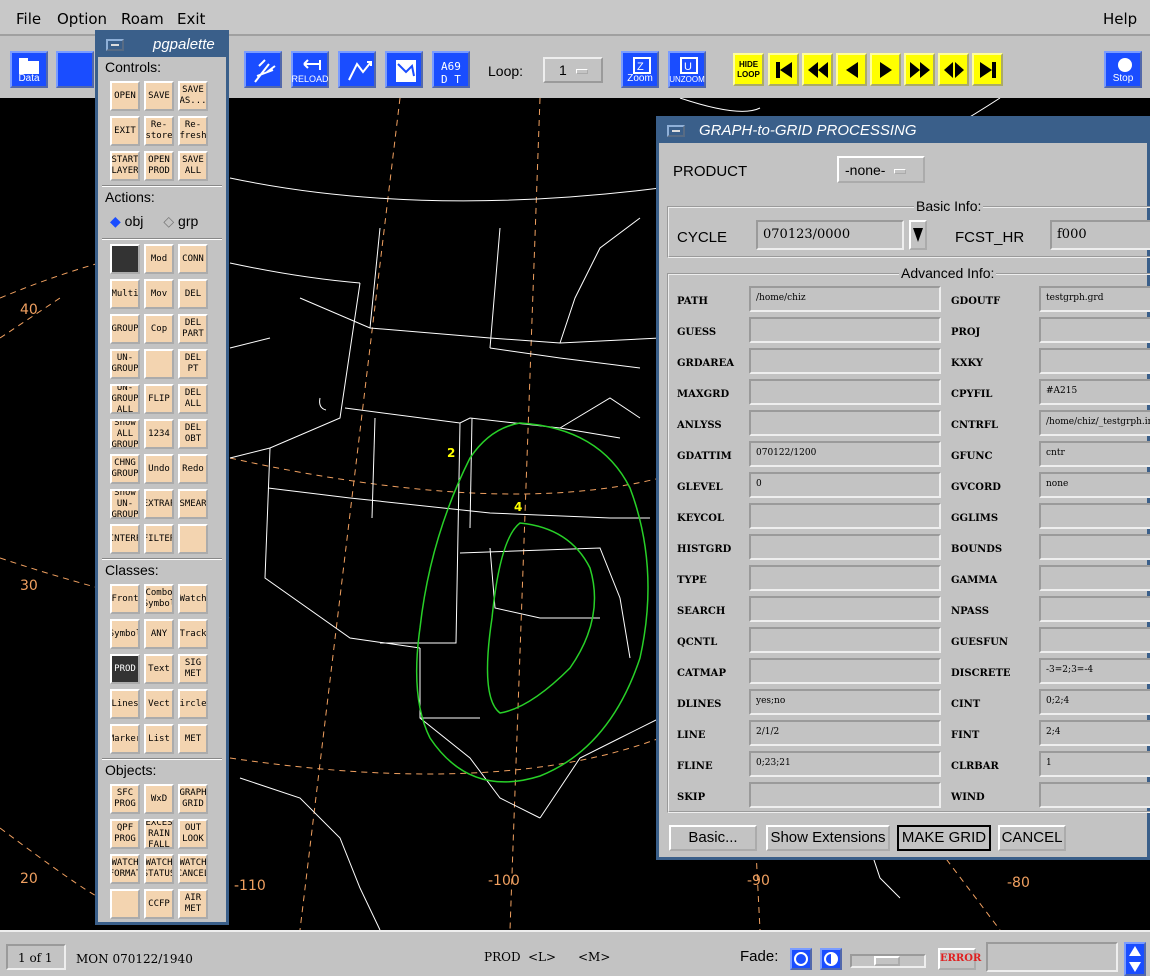  What do you see at coordinates (193, 834) in the screenshot?
I see `palette-button: OUT LOOK` at bounding box center [193, 834].